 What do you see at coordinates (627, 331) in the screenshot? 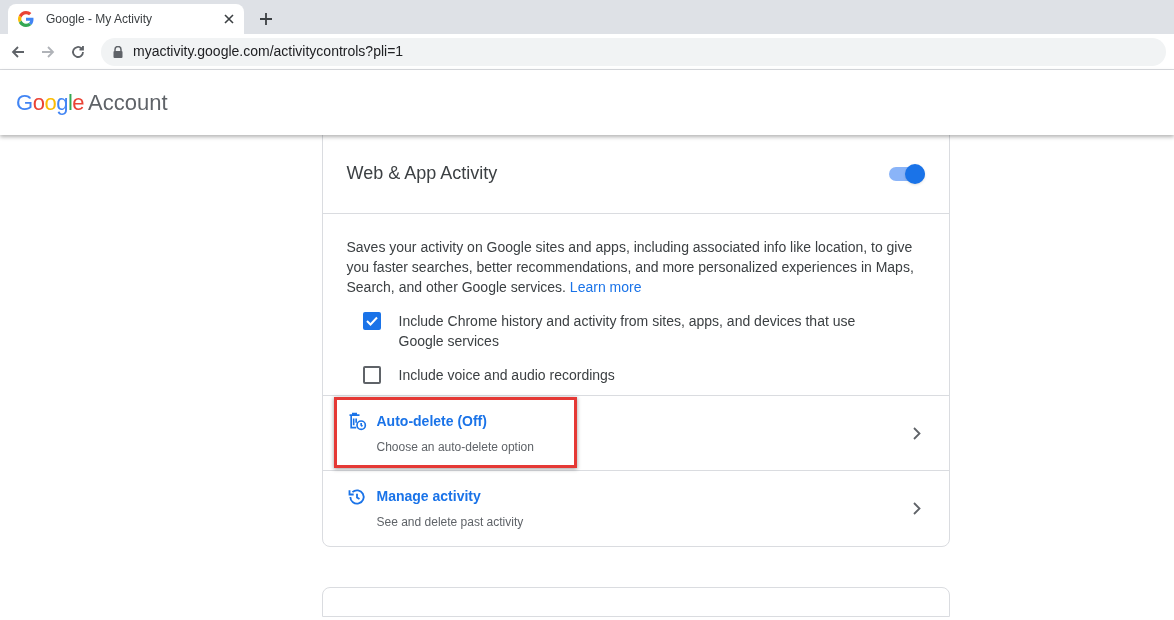
I see `checkbox-label: Include Chrome history and activity from sites, apps, and devices that use Google services` at bounding box center [627, 331].